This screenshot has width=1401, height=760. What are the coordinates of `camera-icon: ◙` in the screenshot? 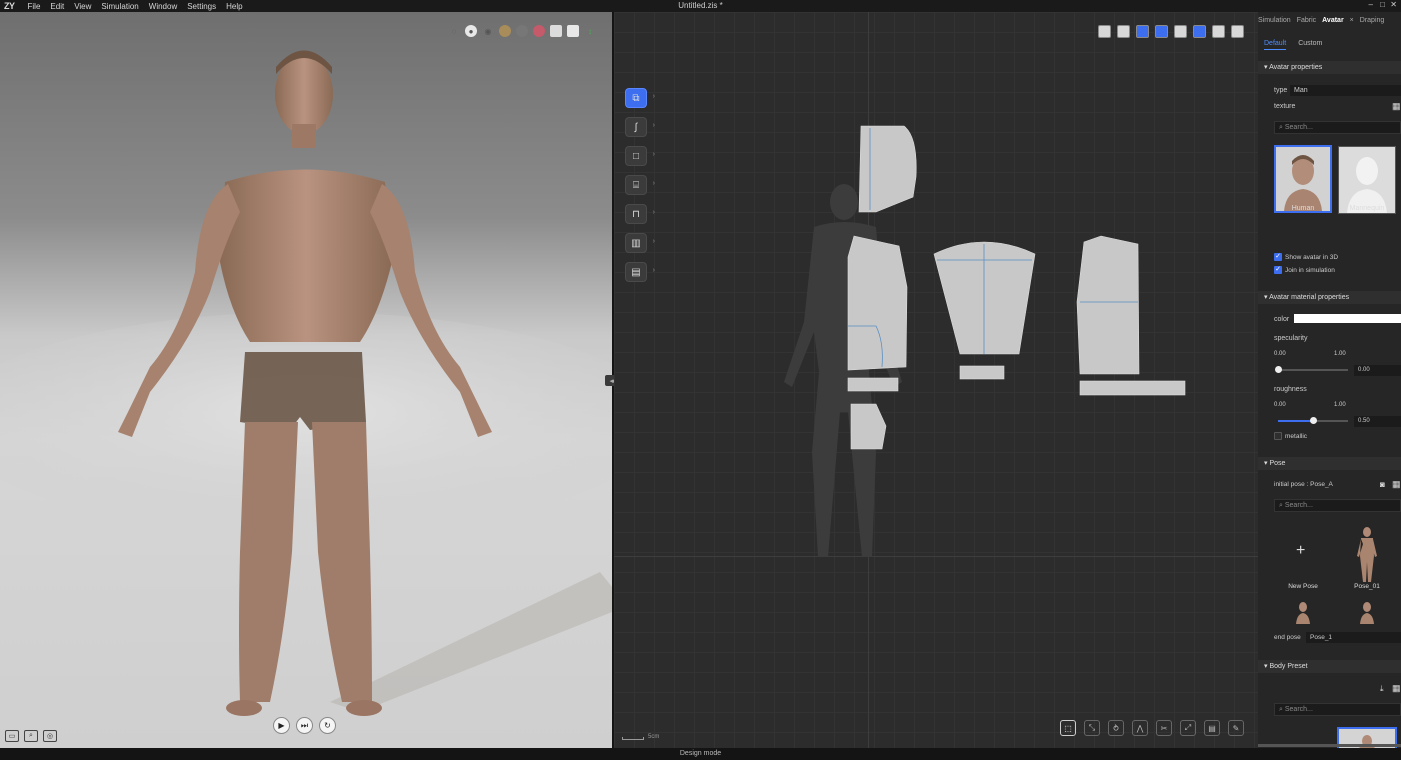 It's located at (1382, 484).